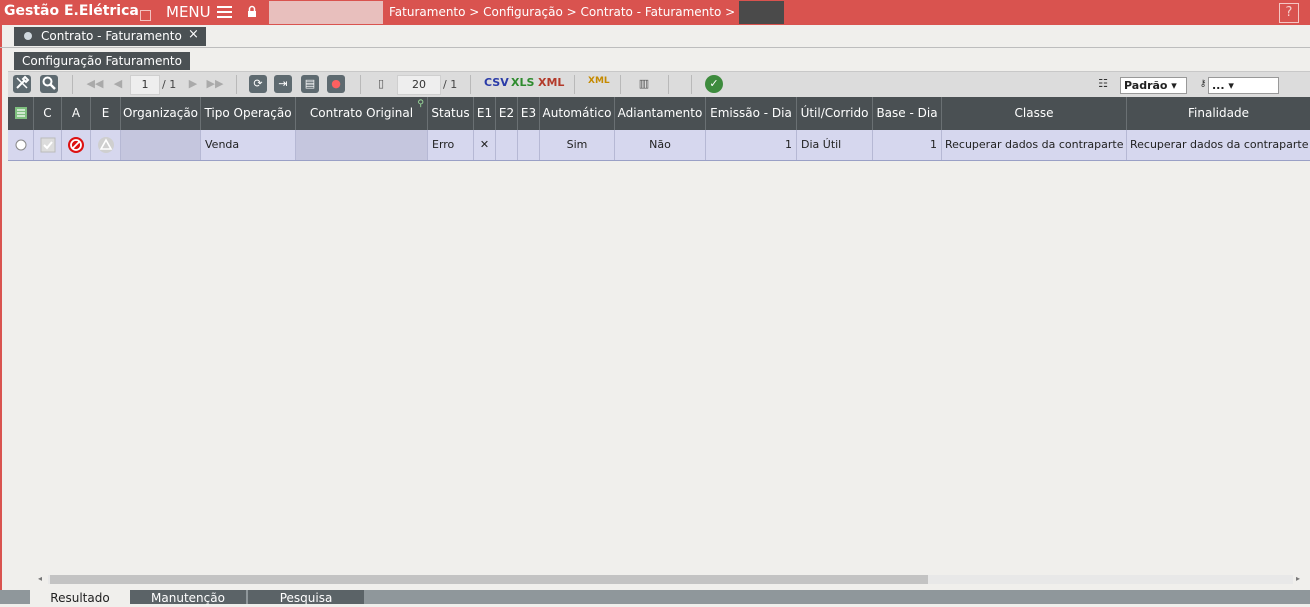 The height and width of the screenshot is (607, 1310). I want to click on cancel-icon, so click(76, 145).